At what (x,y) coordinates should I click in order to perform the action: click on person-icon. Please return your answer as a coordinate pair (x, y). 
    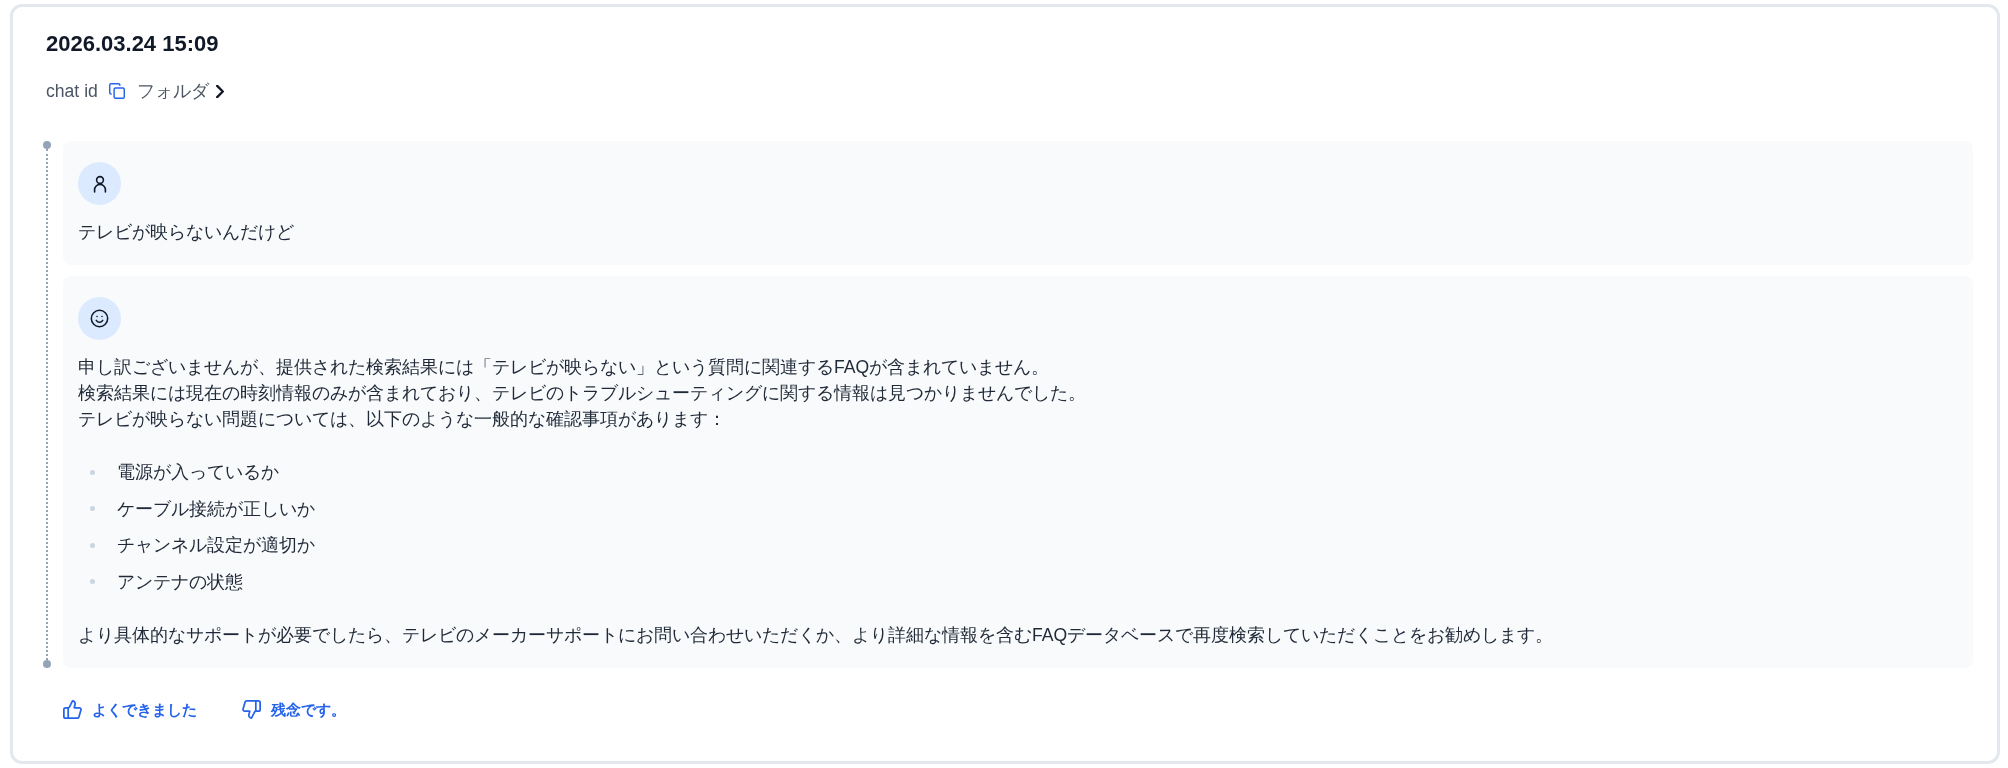
    Looking at the image, I should click on (99, 183).